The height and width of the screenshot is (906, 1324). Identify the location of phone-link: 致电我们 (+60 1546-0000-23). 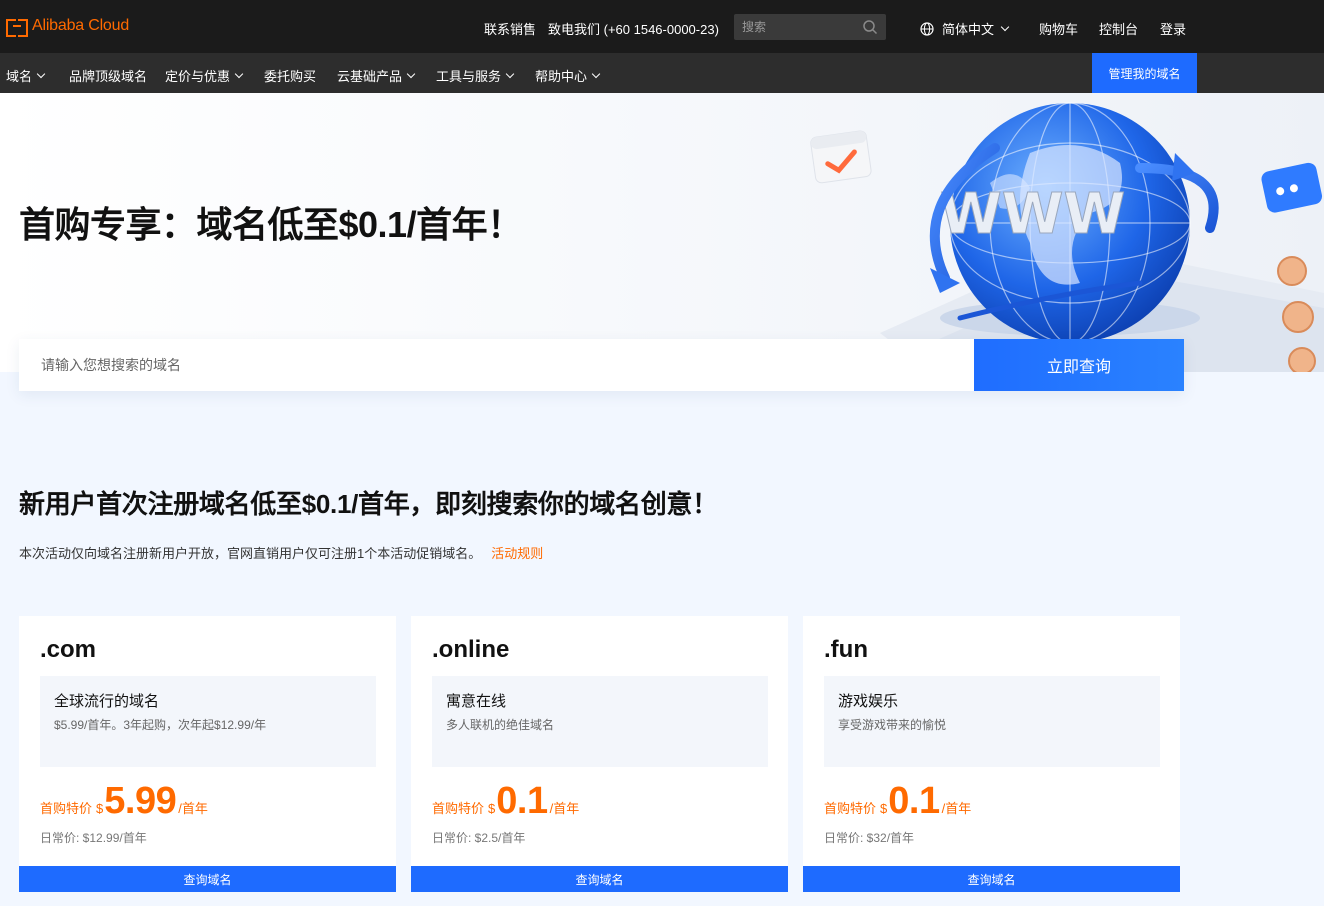
(633, 28).